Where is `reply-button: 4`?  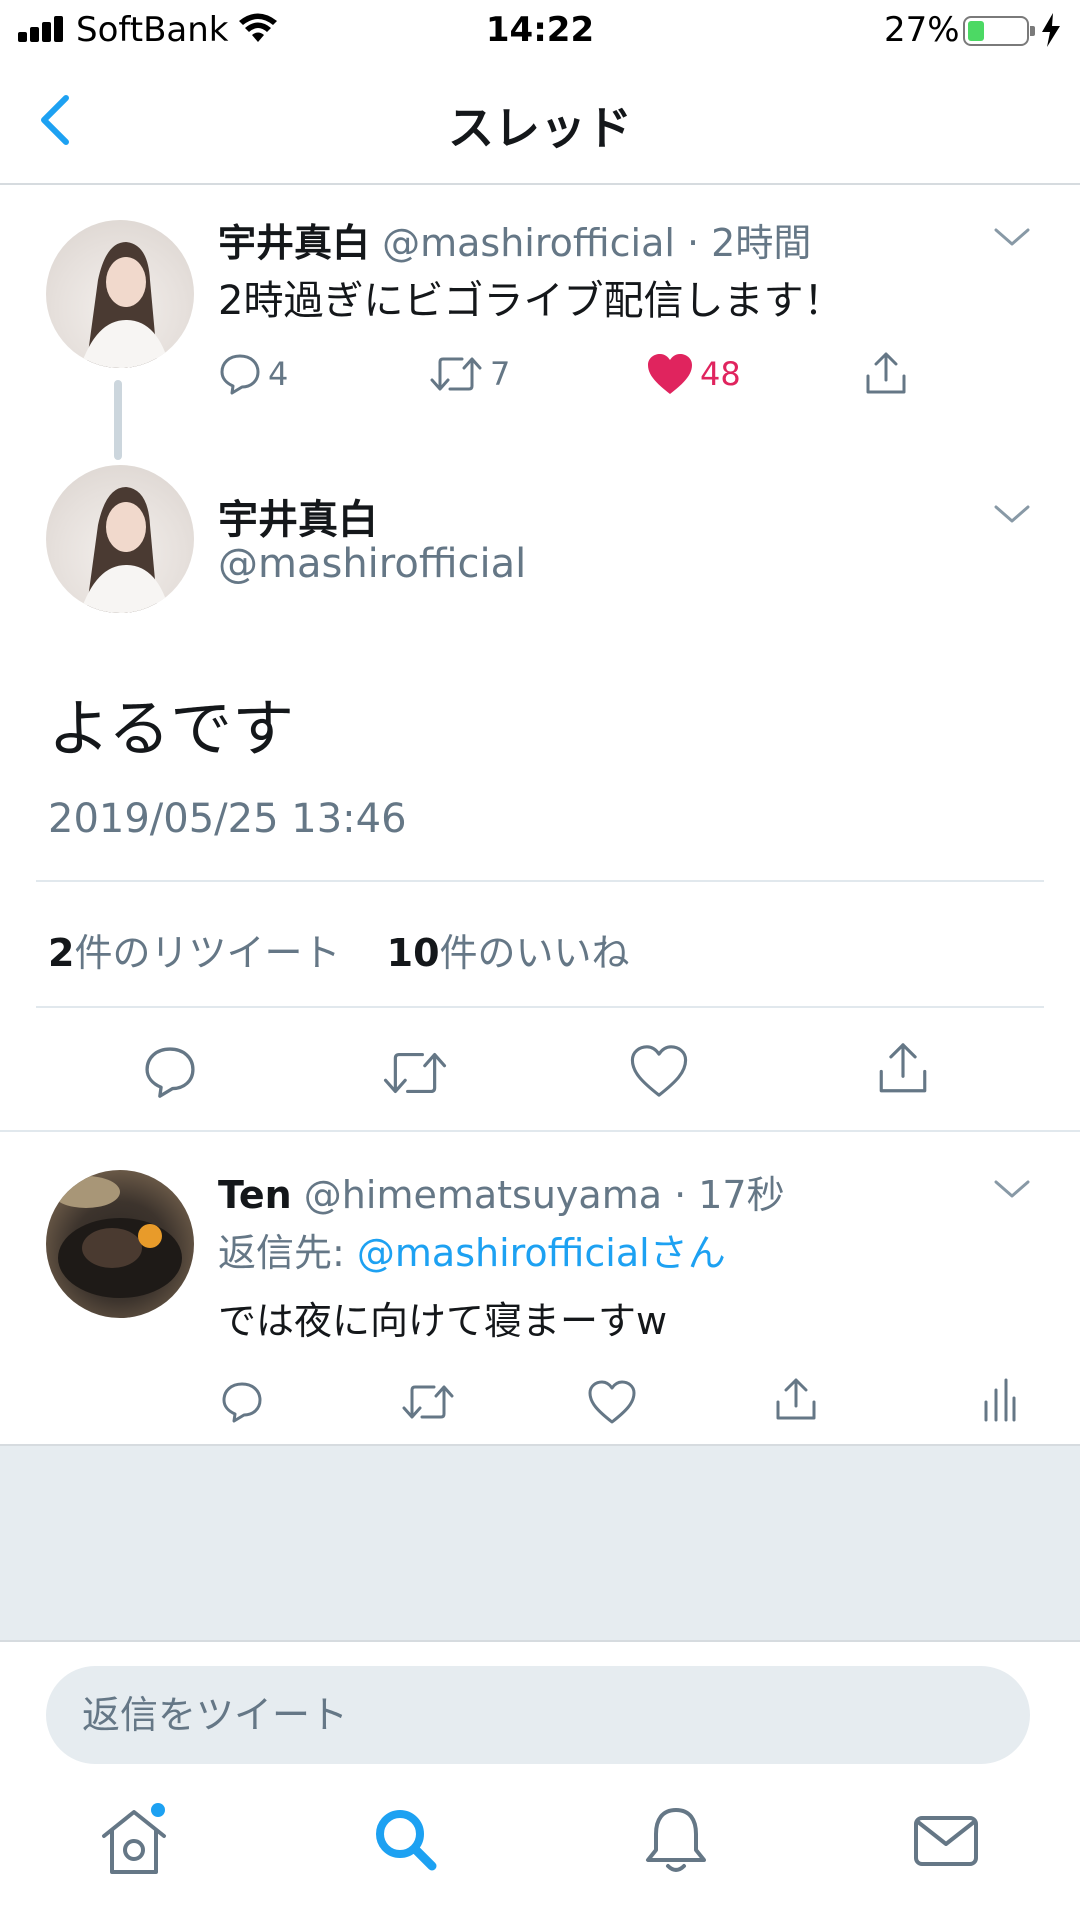 reply-button: 4 is located at coordinates (253, 374).